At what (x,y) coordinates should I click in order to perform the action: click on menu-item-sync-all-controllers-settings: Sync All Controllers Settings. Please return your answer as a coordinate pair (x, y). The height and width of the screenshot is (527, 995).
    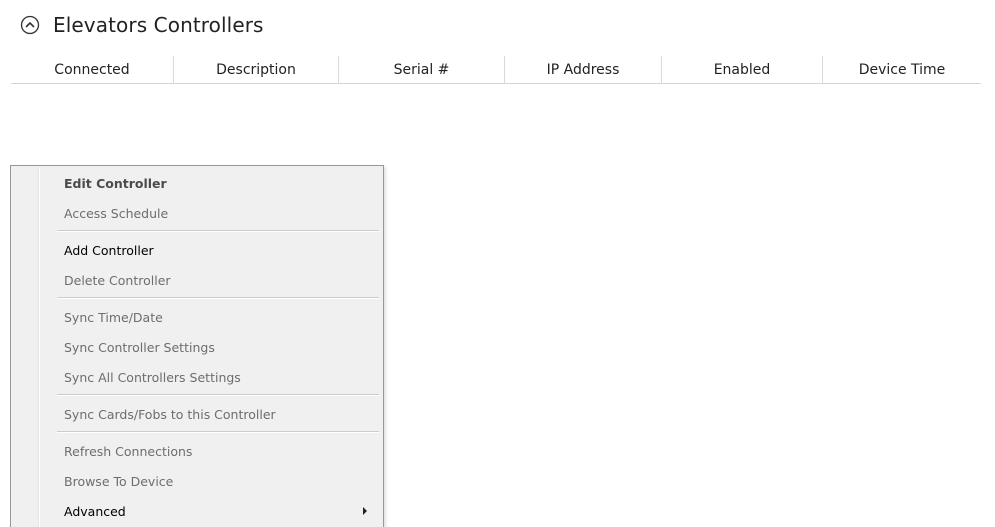
    Looking at the image, I should click on (197, 377).